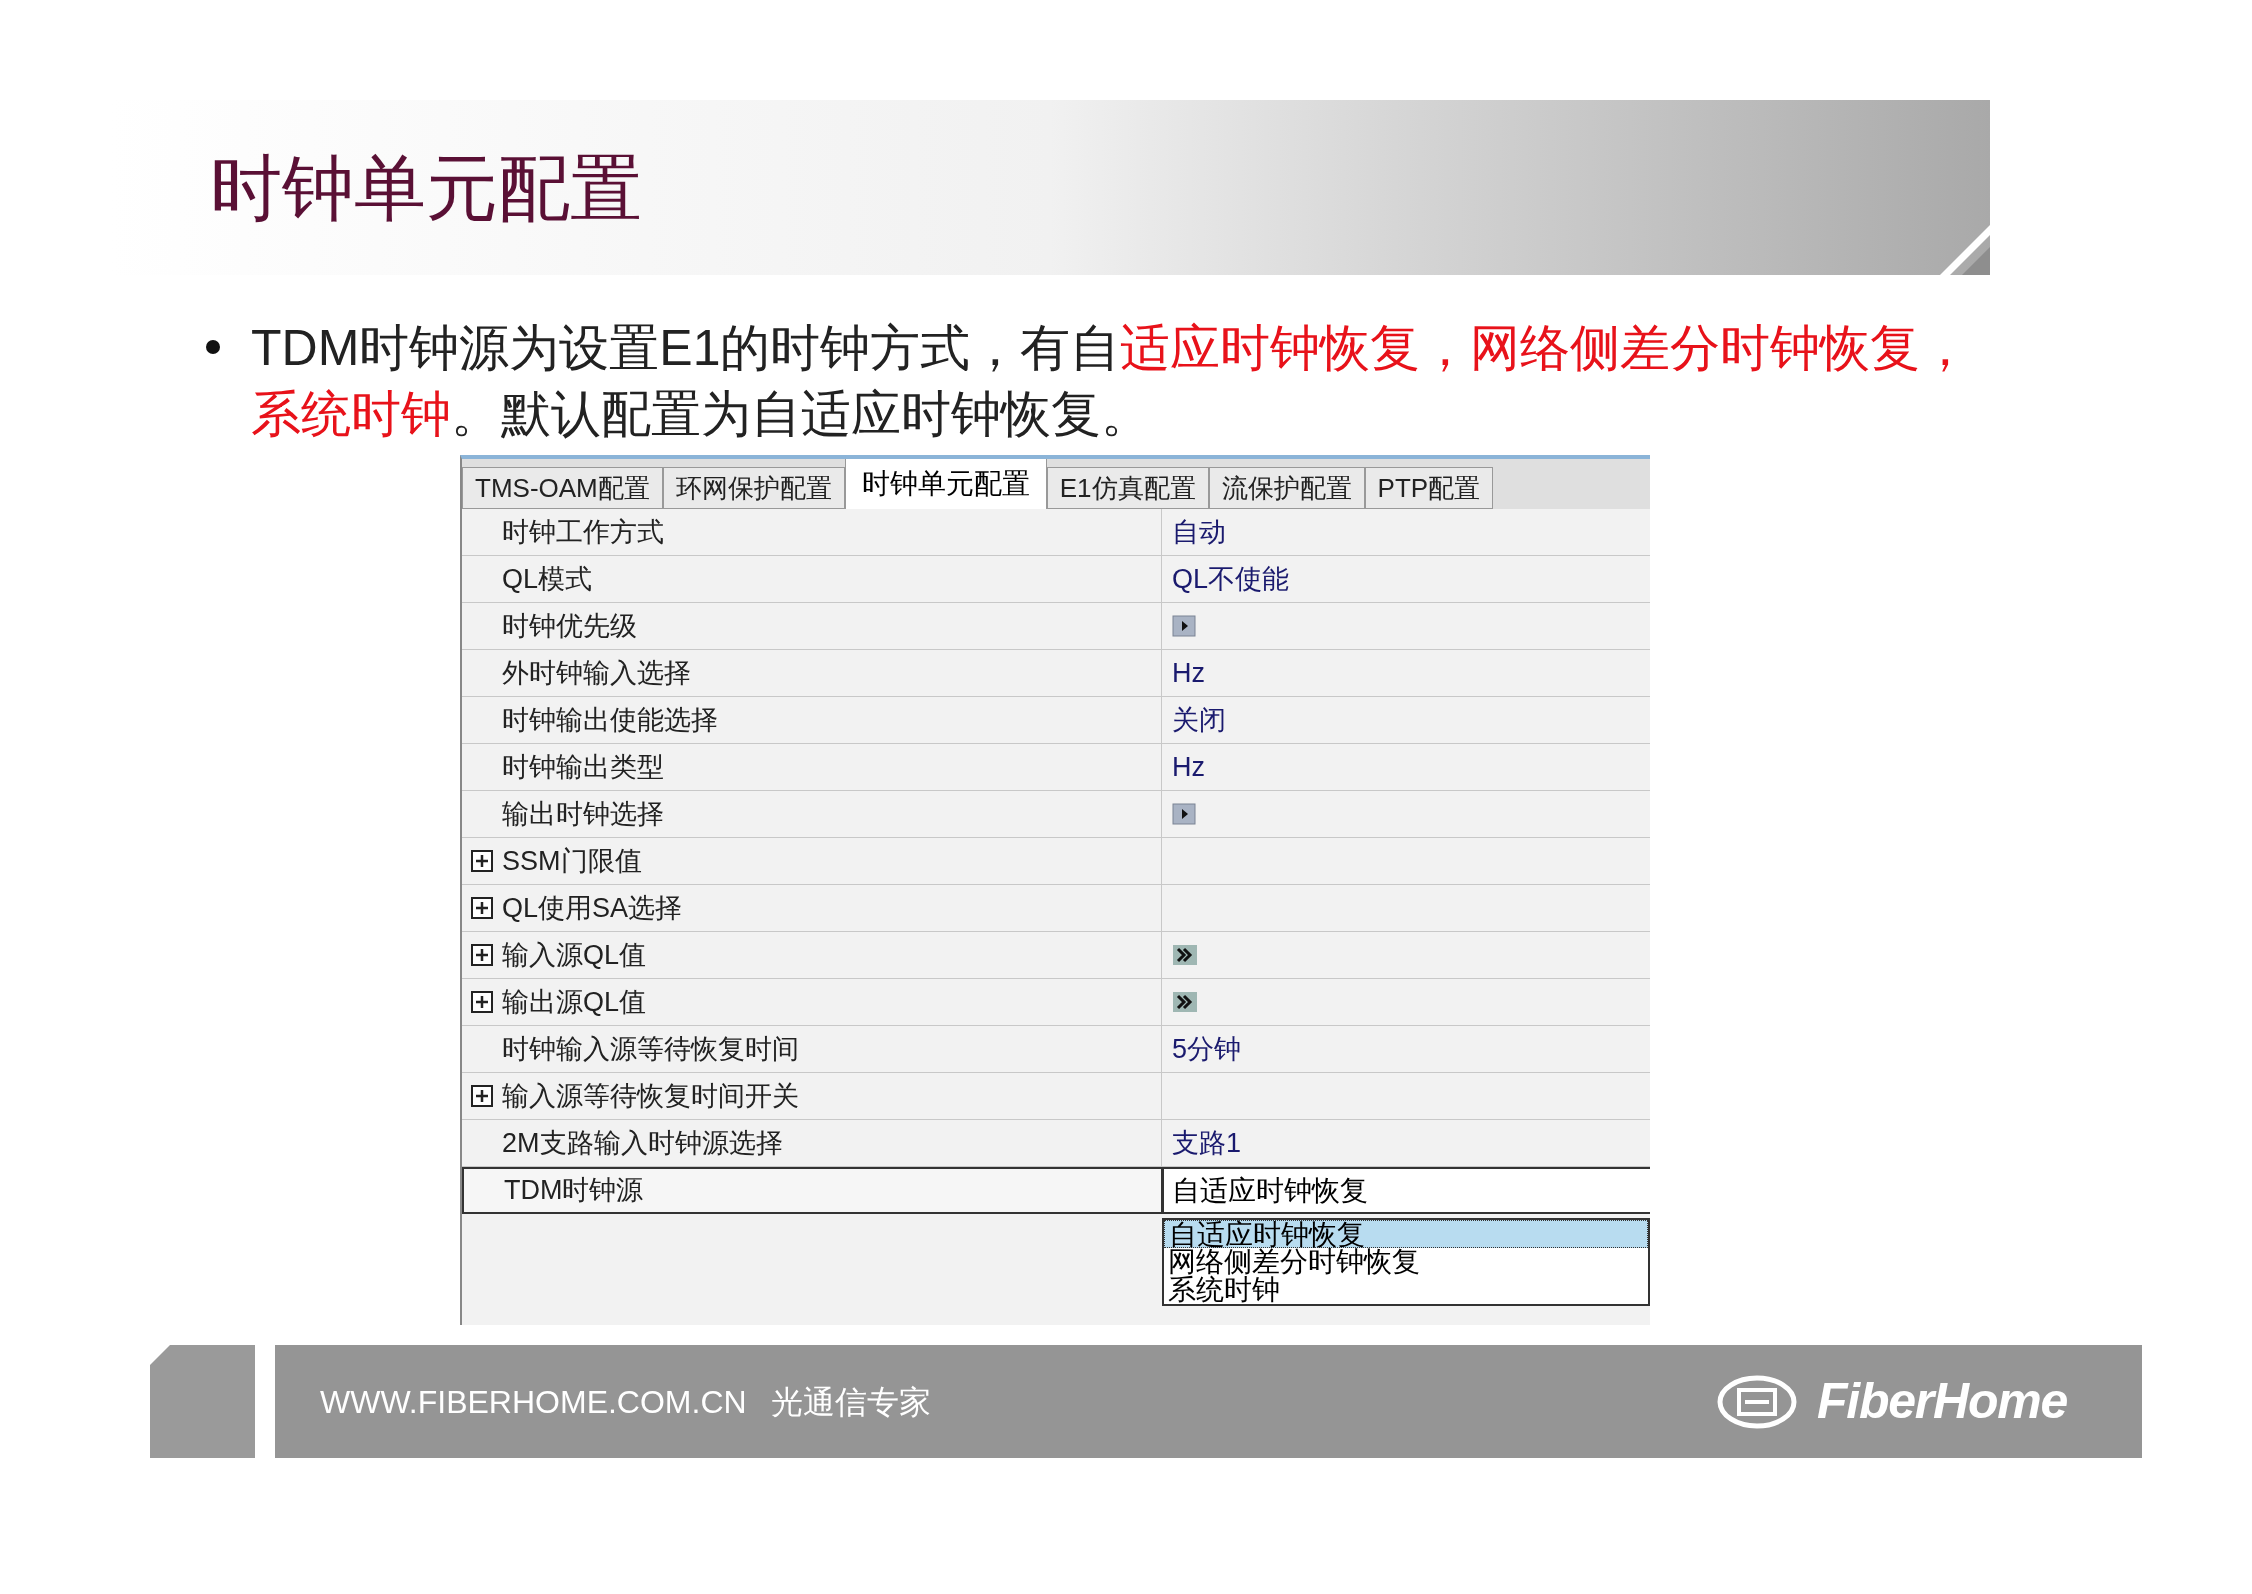 This screenshot has width=2252, height=1594. What do you see at coordinates (1942, 1401) in the screenshot?
I see `logo-text: FiberHome` at bounding box center [1942, 1401].